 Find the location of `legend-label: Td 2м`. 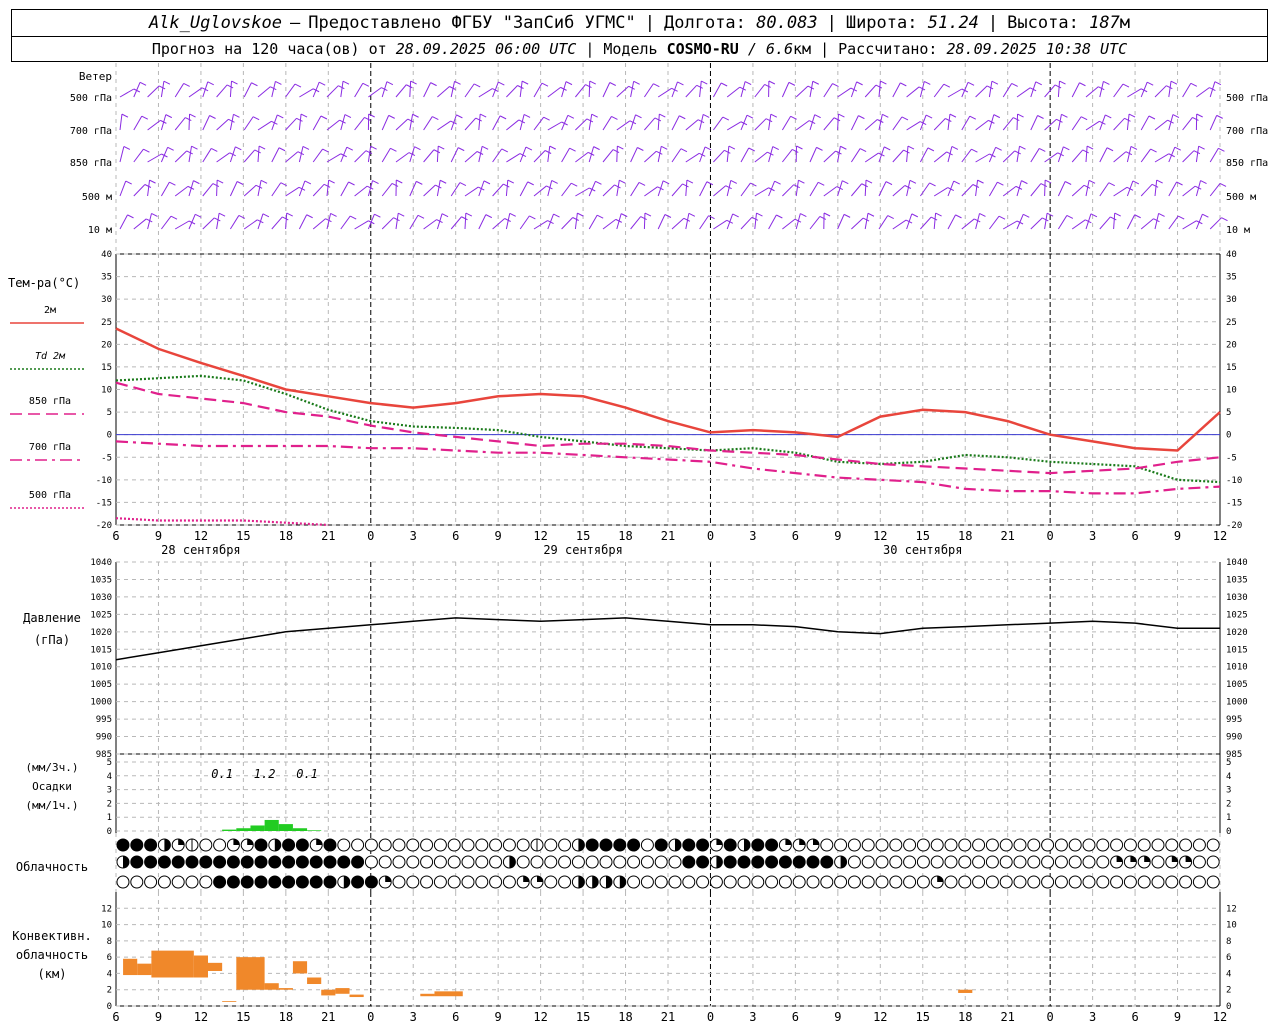

legend-label: Td 2м is located at coordinates (50, 356).